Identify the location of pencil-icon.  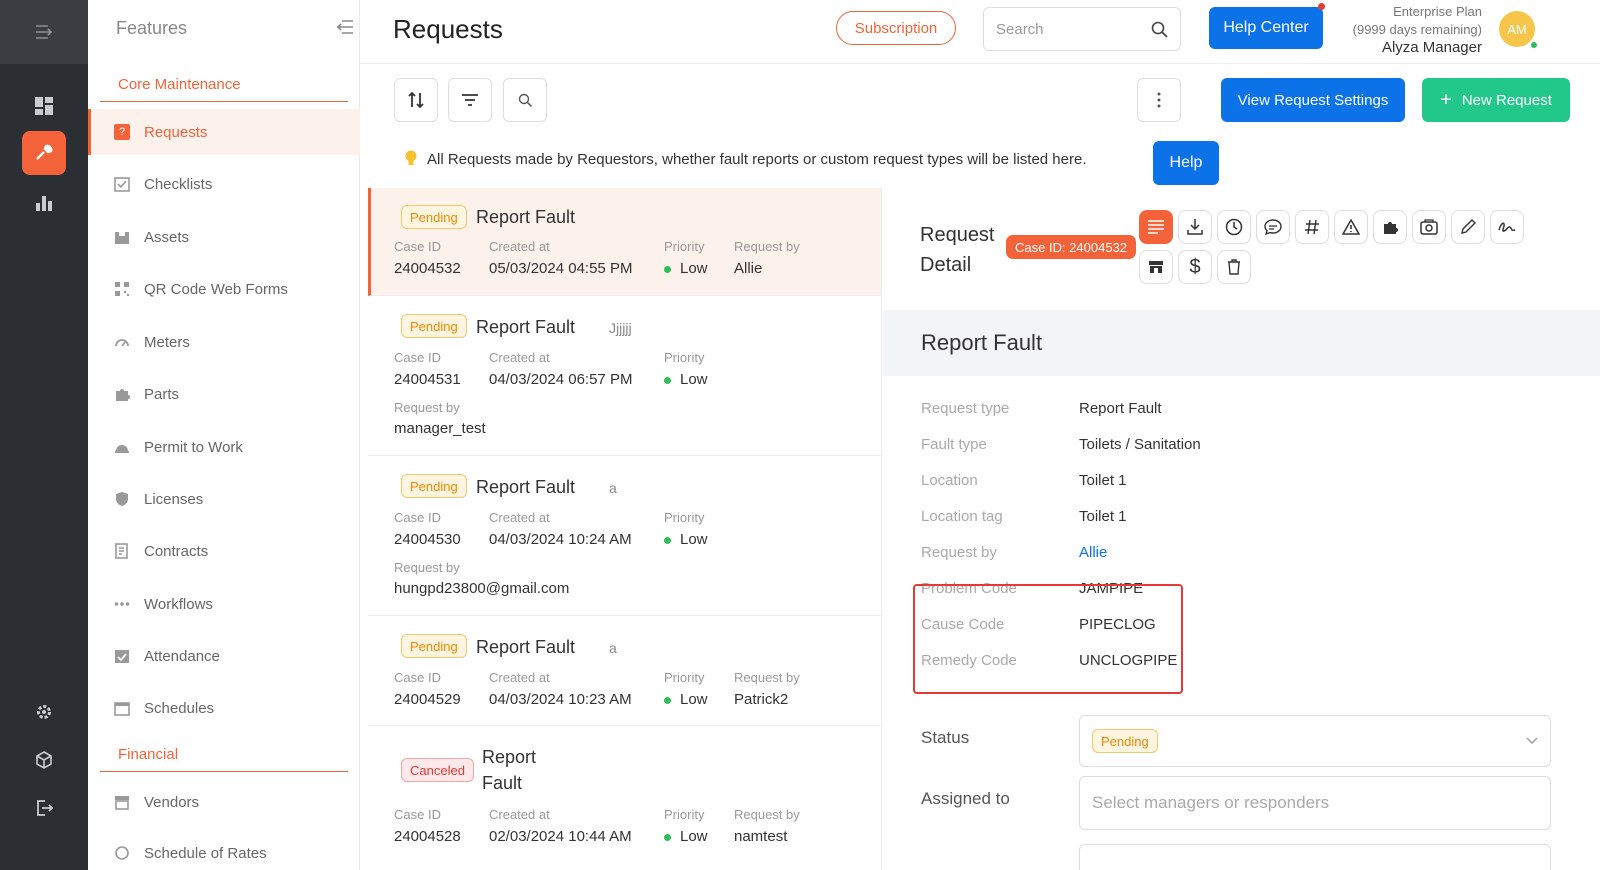
(1468, 226).